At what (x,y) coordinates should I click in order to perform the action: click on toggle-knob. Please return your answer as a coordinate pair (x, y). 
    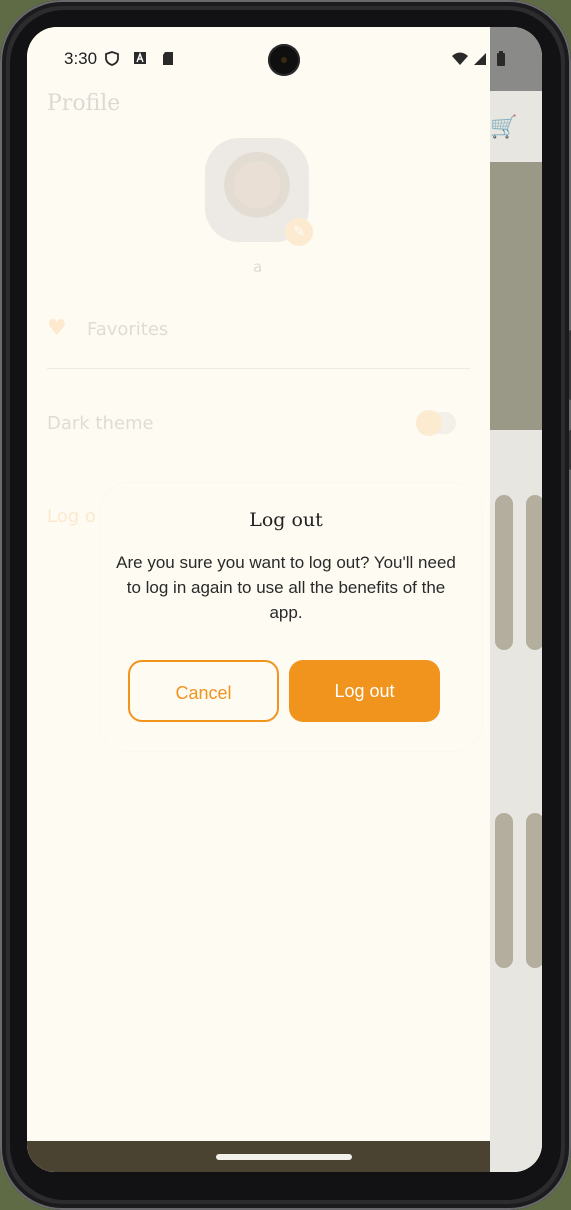
    Looking at the image, I should click on (429, 423).